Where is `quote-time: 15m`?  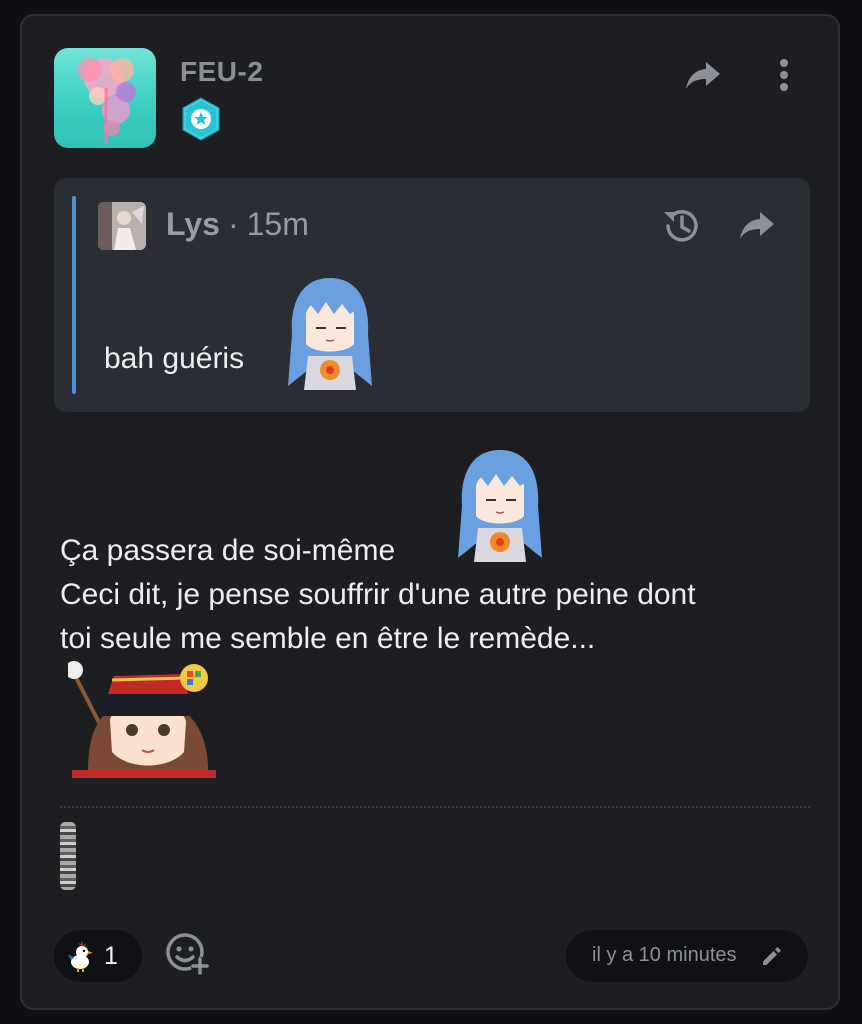
quote-time: 15m is located at coordinates (277, 224).